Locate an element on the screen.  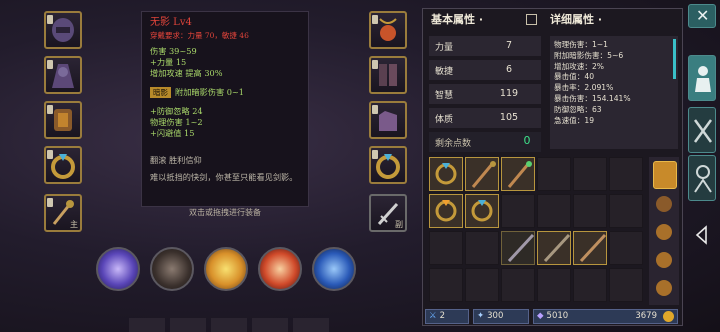
skill-icon is located at coordinates (703, 179).